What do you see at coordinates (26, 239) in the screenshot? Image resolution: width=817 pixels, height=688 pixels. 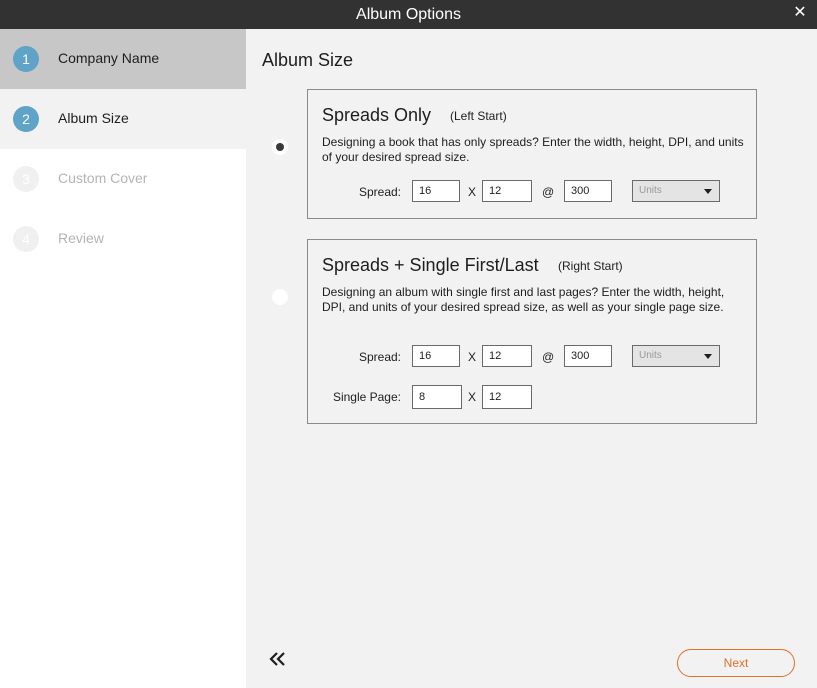 I see `step-number-badge: 4` at bounding box center [26, 239].